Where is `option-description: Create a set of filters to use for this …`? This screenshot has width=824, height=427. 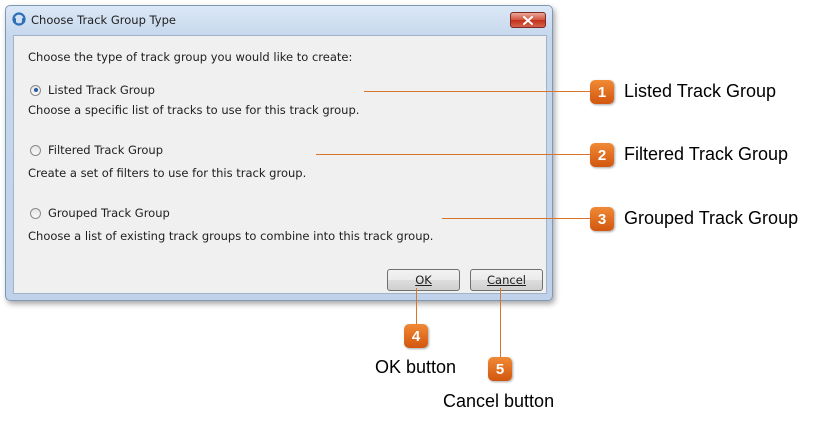
option-description: Create a set of filters to use for this … is located at coordinates (167, 173).